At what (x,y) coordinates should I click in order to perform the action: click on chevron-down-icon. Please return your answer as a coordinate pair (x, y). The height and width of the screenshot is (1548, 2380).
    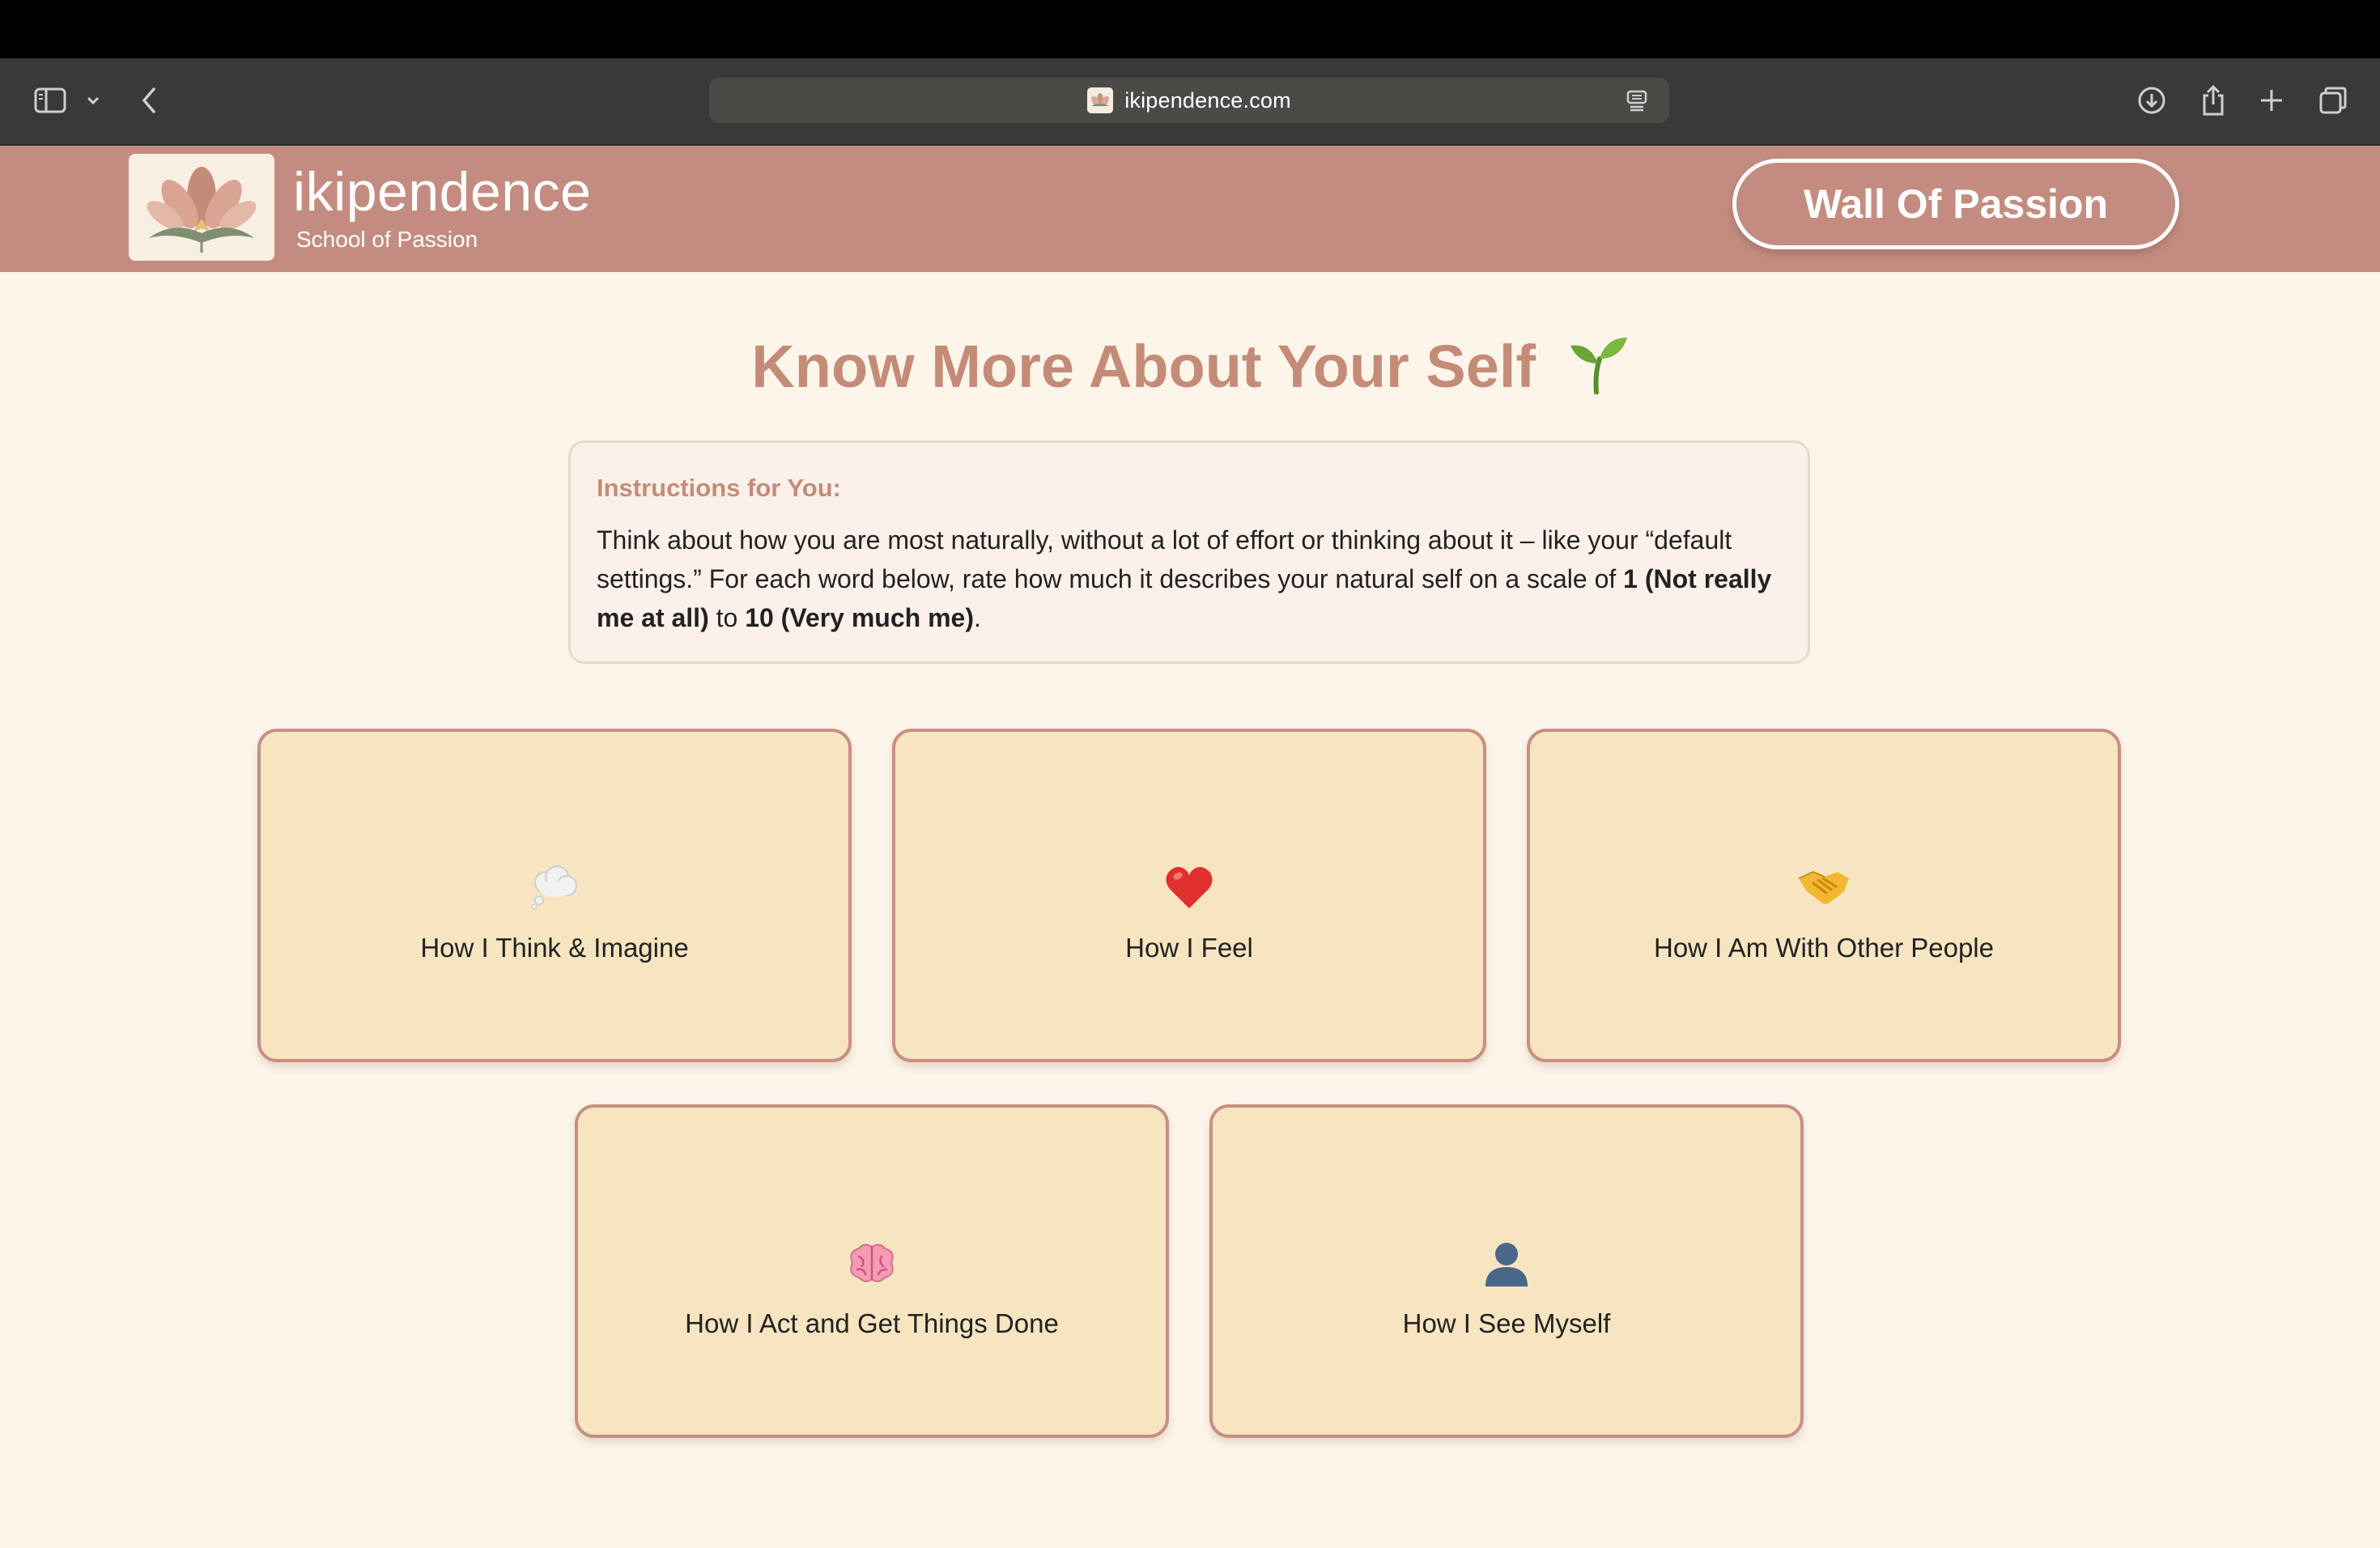
    Looking at the image, I should click on (93, 100).